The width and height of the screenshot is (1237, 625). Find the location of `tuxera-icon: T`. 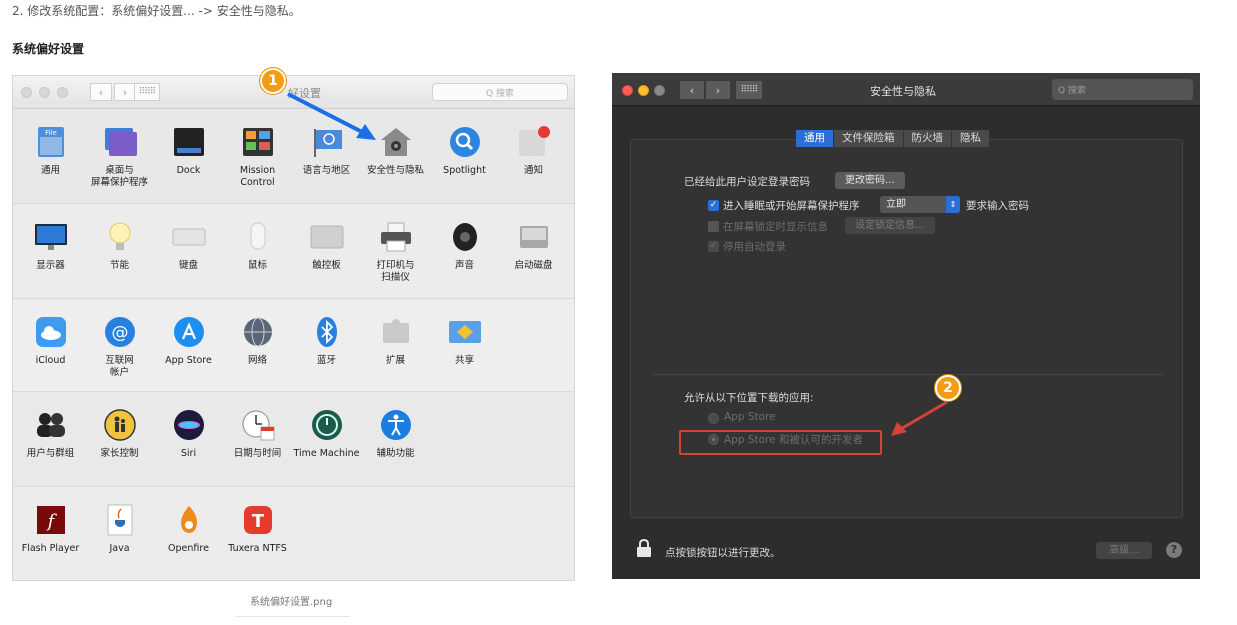

tuxera-icon: T is located at coordinates (258, 520).